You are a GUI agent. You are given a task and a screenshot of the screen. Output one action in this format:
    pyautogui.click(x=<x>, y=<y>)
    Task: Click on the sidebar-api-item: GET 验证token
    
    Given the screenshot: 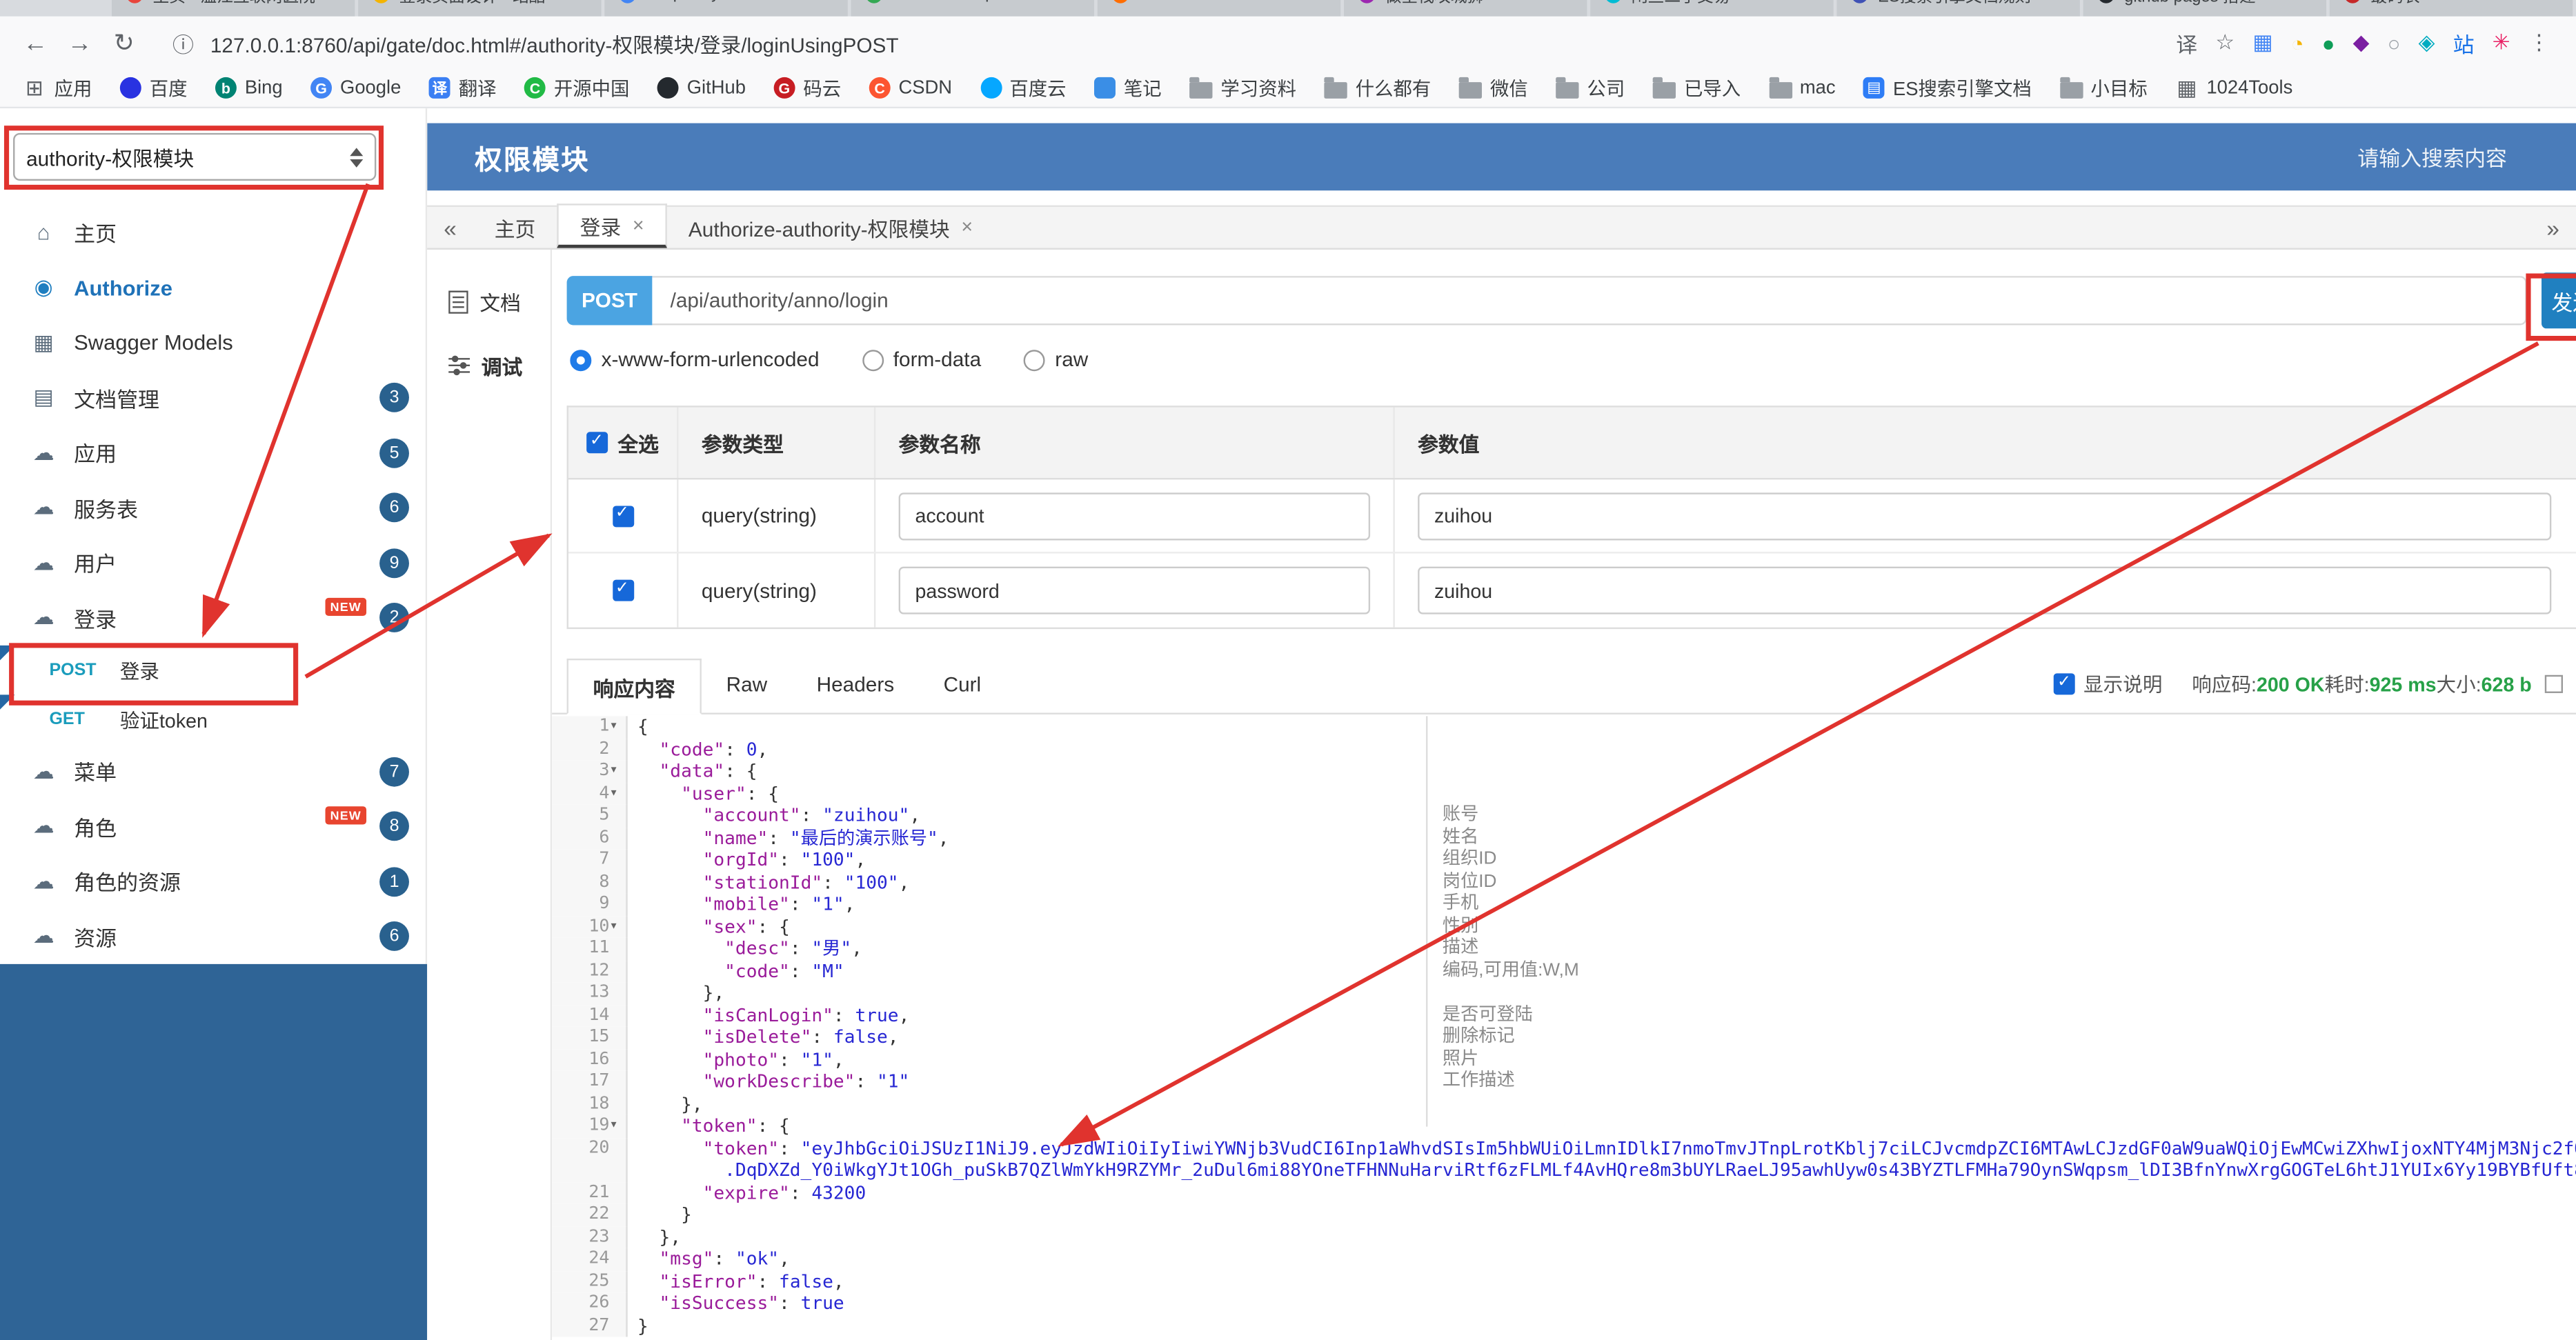 What is the action you would take?
    pyautogui.click(x=213, y=719)
    